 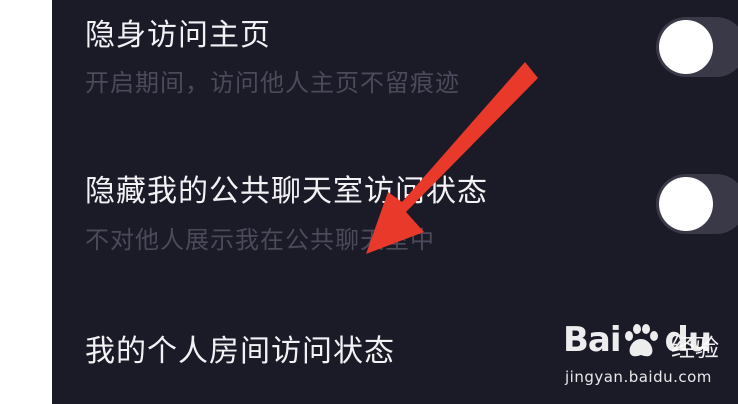 I want to click on setting-title: 隐藏我的公共聊天室访问状态, so click(x=286, y=191).